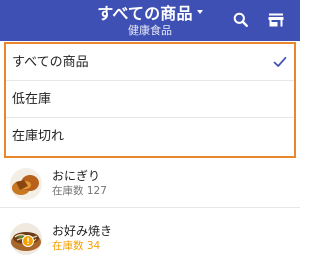 Image resolution: width=320 pixels, height=263 pixels. I want to click on menu-item-label: 在庫切れ, so click(38, 136).